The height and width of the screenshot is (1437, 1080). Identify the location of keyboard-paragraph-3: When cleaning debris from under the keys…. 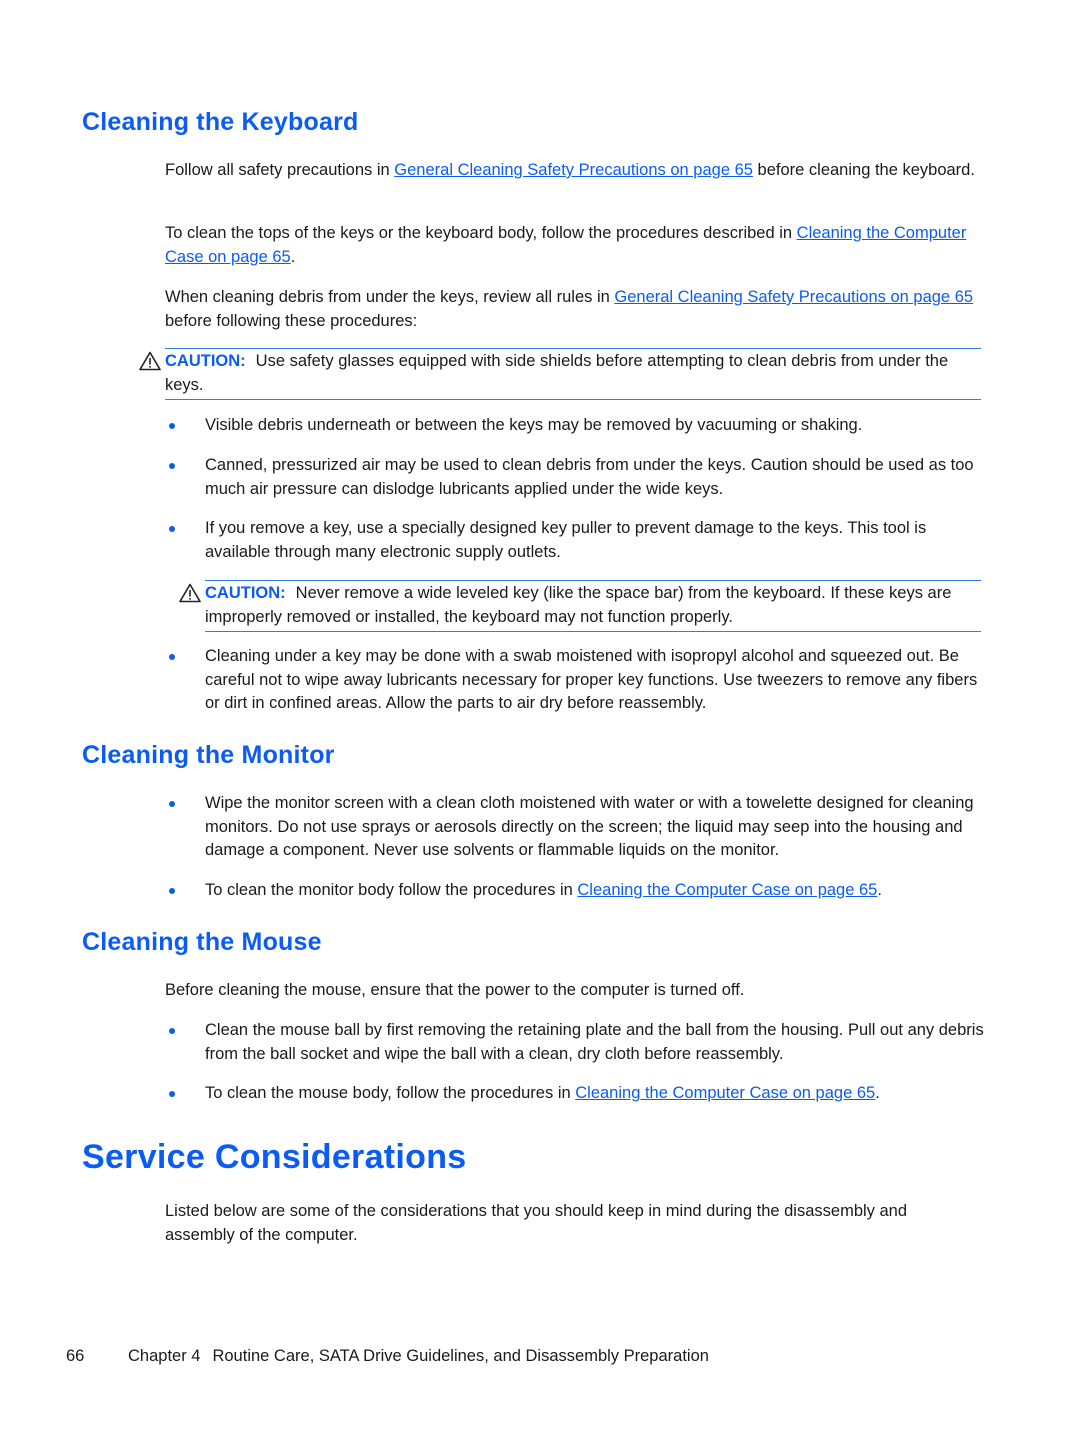
(570, 309).